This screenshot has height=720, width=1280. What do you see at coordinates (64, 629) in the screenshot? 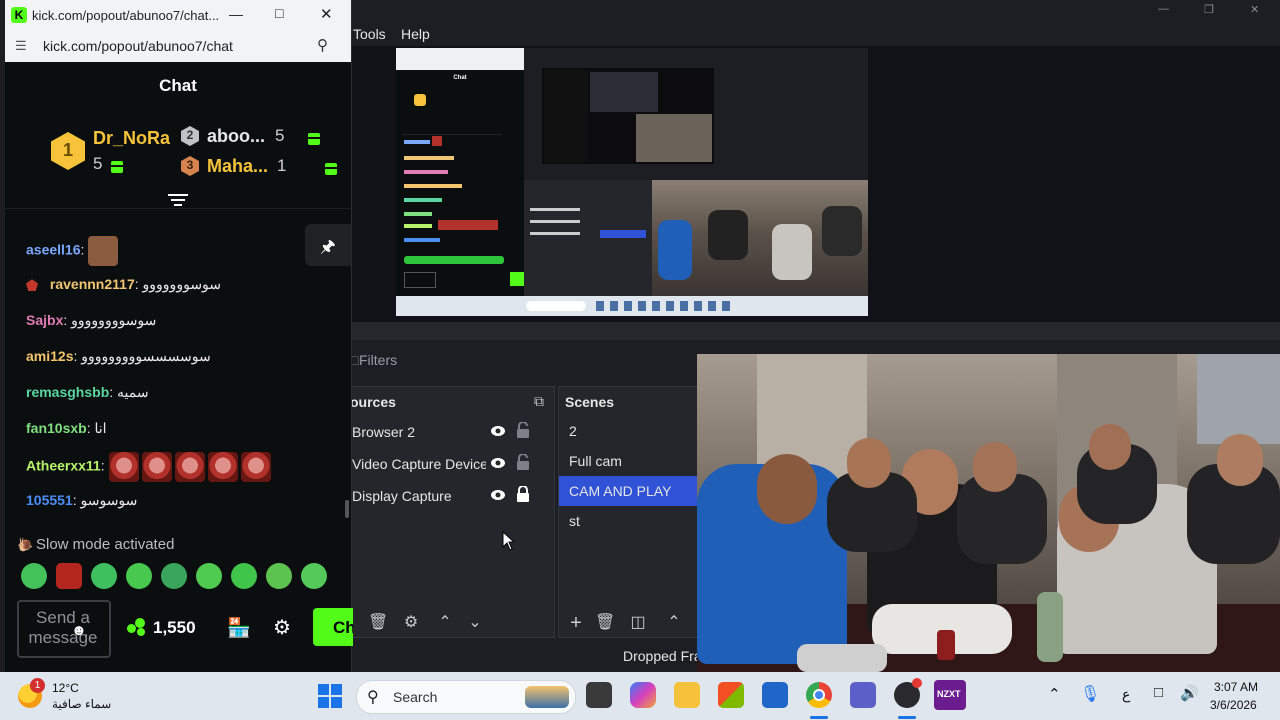
I see `chat-message-input: Send a message ☻` at bounding box center [64, 629].